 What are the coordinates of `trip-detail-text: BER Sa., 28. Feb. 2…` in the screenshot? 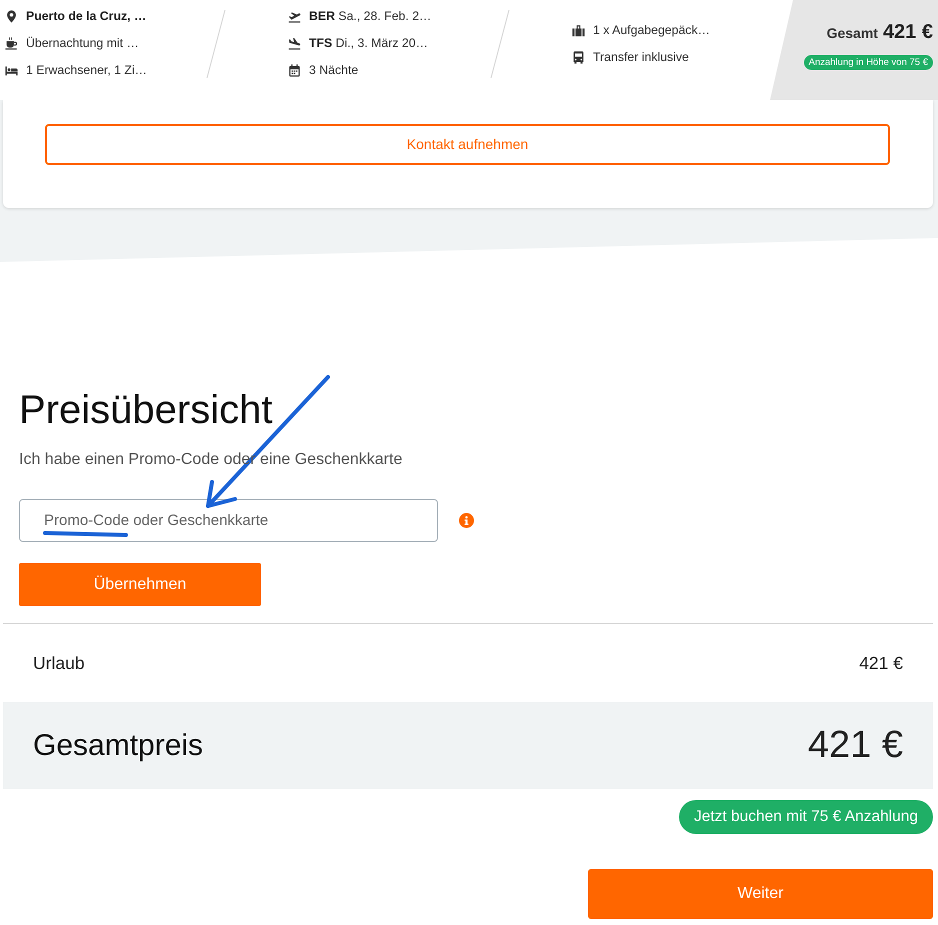 It's located at (370, 17).